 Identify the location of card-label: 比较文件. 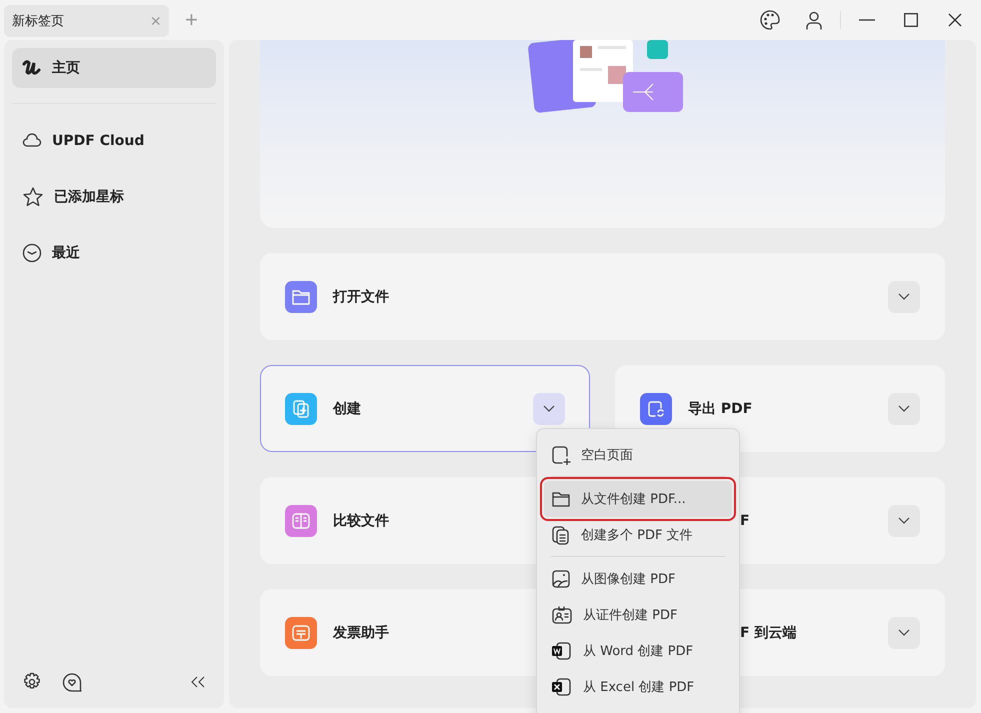
(361, 521).